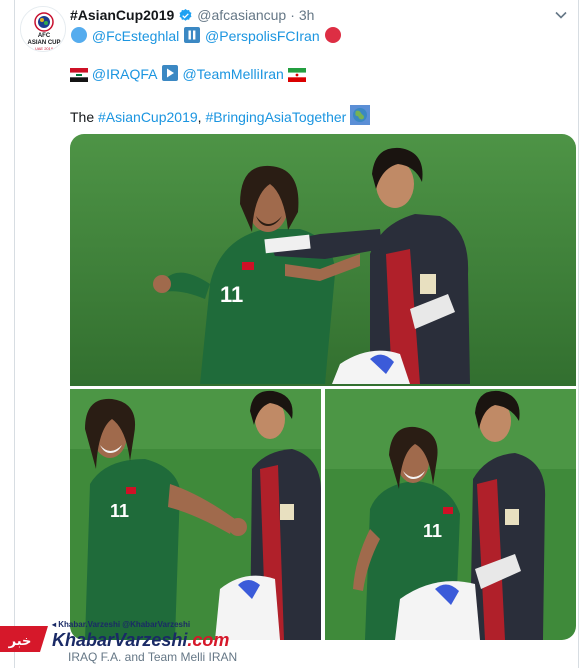 The image size is (579, 668). What do you see at coordinates (296, 75) in the screenshot?
I see `iran-flag-emoji` at bounding box center [296, 75].